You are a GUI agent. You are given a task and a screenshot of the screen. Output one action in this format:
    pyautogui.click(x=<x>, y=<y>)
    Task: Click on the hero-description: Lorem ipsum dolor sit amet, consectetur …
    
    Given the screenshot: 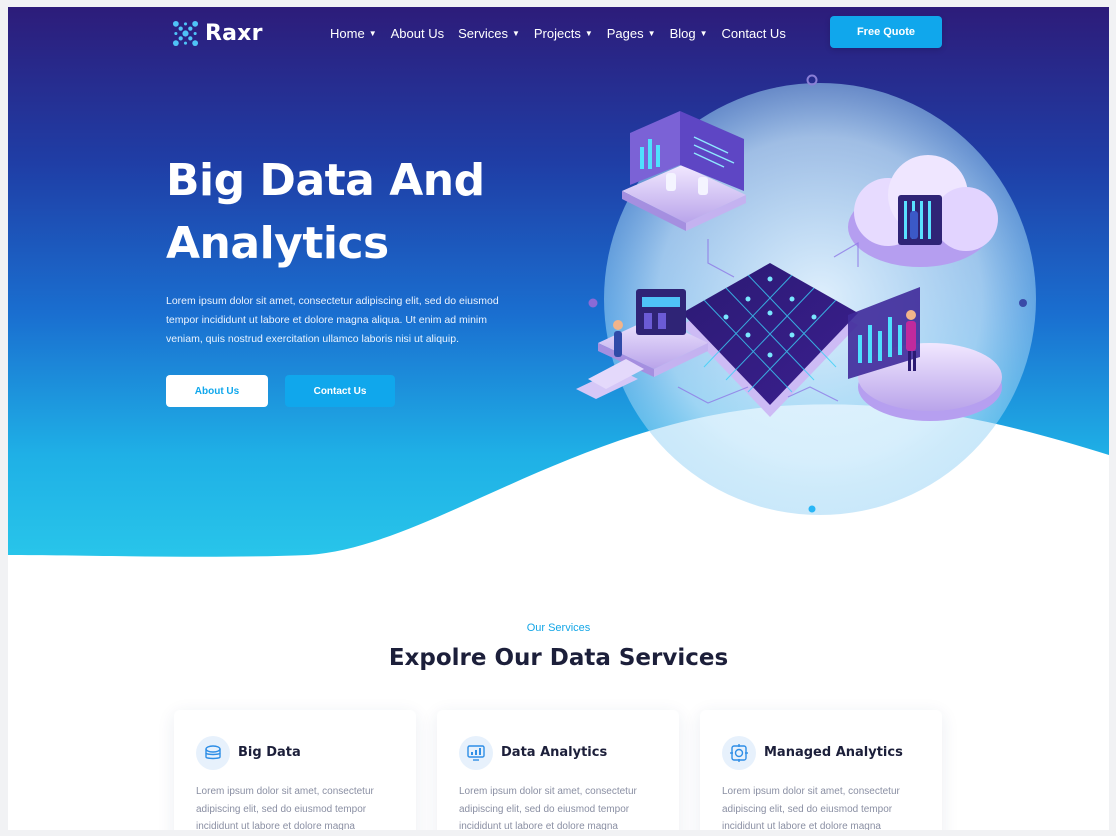 What is the action you would take?
    pyautogui.click(x=332, y=320)
    